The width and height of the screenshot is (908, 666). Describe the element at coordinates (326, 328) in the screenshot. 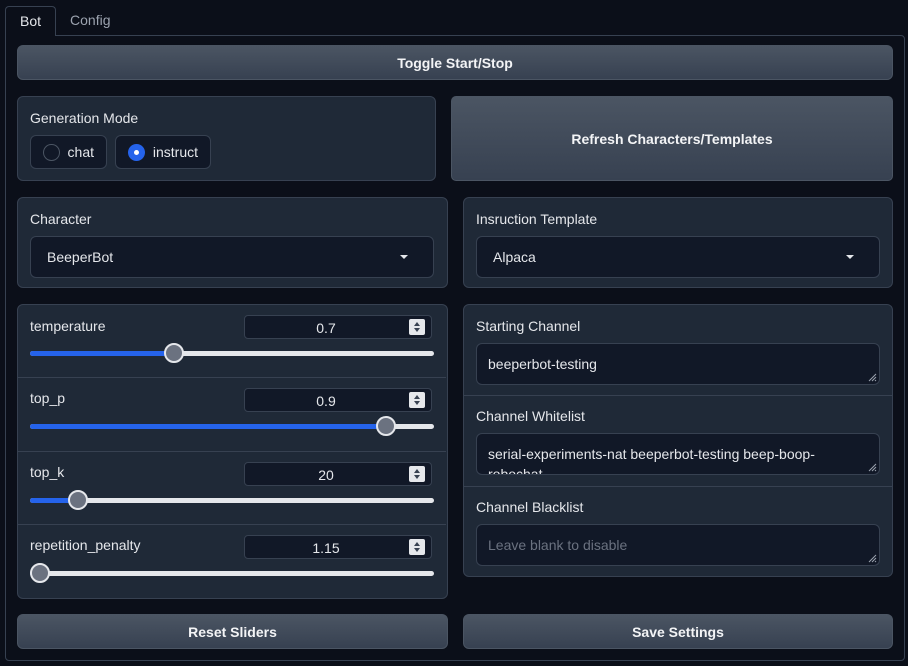

I see `slider-value: 0.7` at that location.